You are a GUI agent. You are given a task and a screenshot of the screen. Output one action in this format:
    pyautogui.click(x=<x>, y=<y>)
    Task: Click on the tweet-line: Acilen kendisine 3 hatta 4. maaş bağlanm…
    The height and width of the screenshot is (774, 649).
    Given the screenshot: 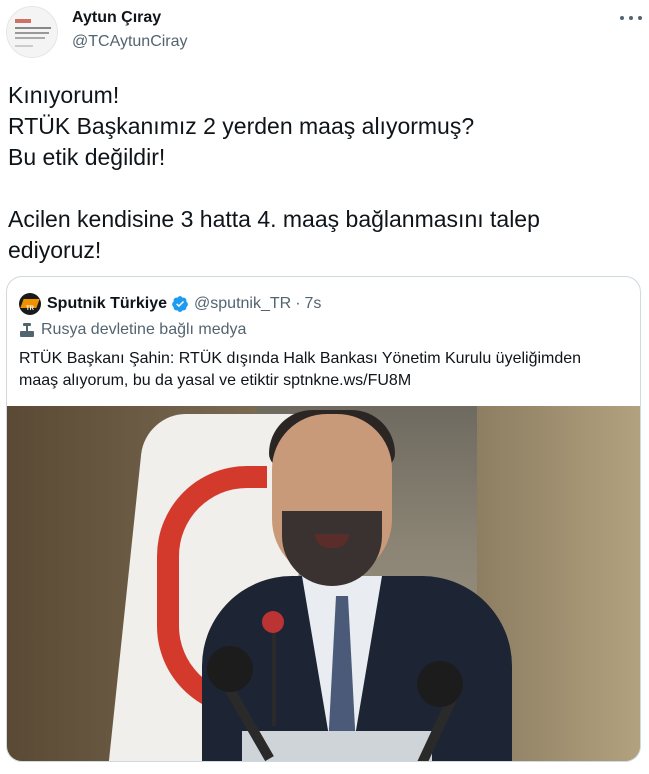 What is the action you would take?
    pyautogui.click(x=274, y=219)
    